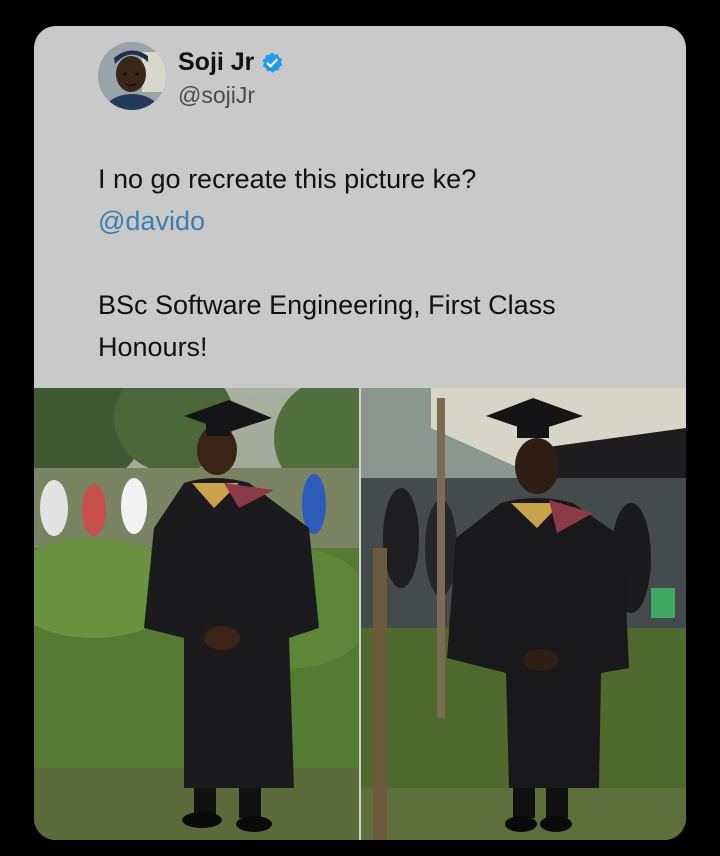 The image size is (720, 856). Describe the element at coordinates (216, 62) in the screenshot. I see `display-name: Soji Jr` at that location.